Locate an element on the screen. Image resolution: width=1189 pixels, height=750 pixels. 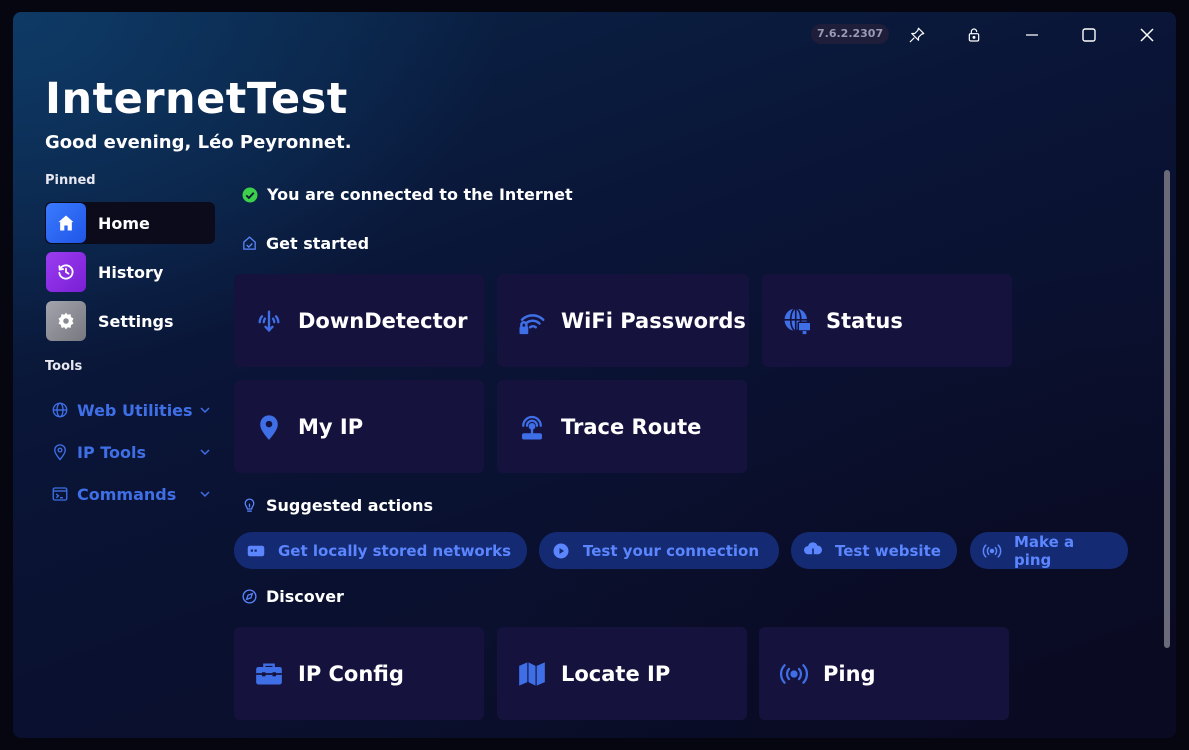
home-outline-icon is located at coordinates (249, 243).